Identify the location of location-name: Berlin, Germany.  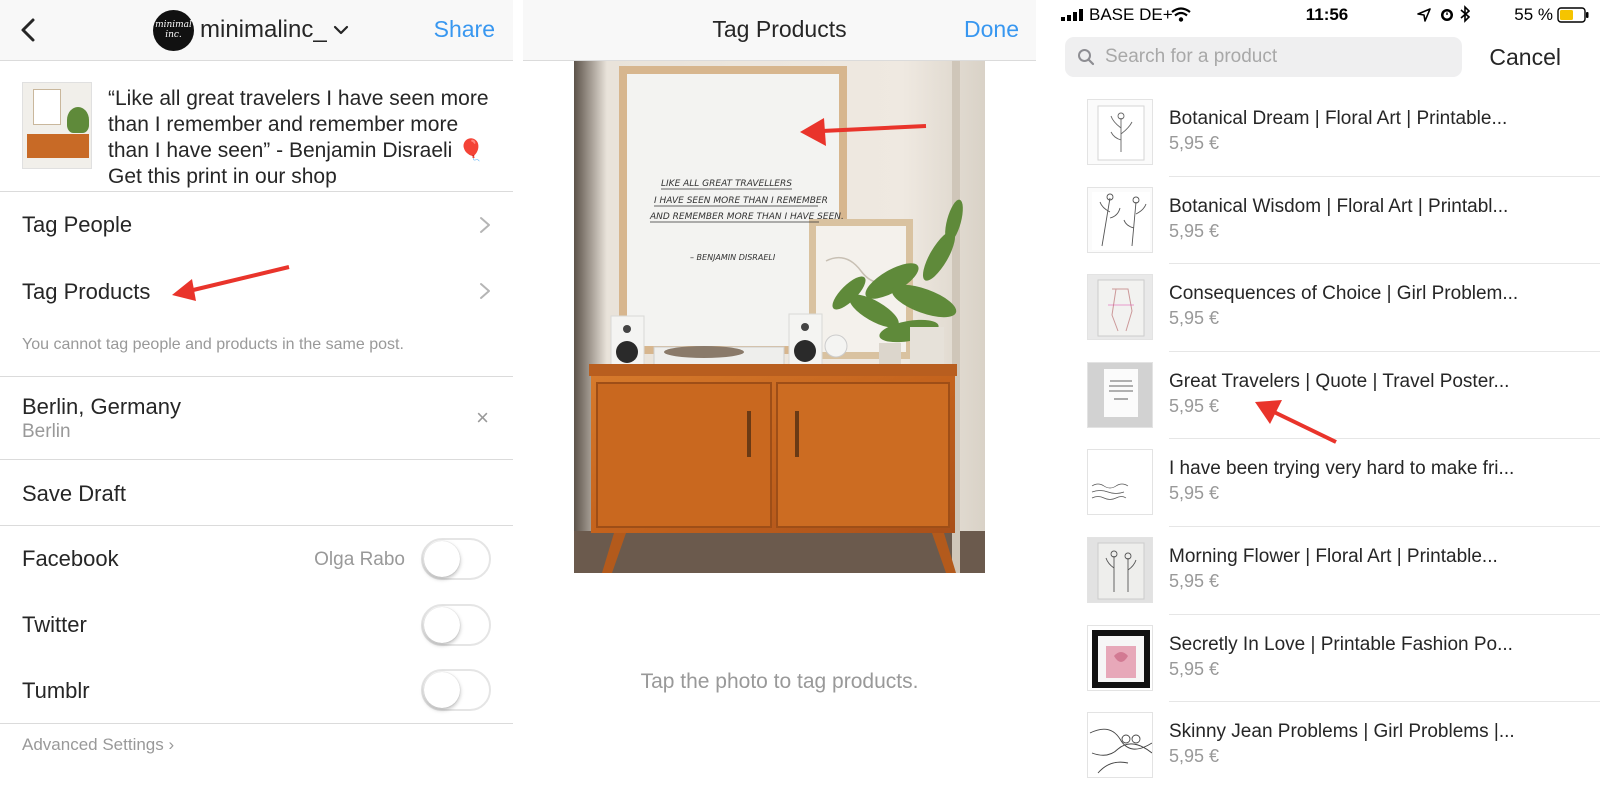
(101, 406).